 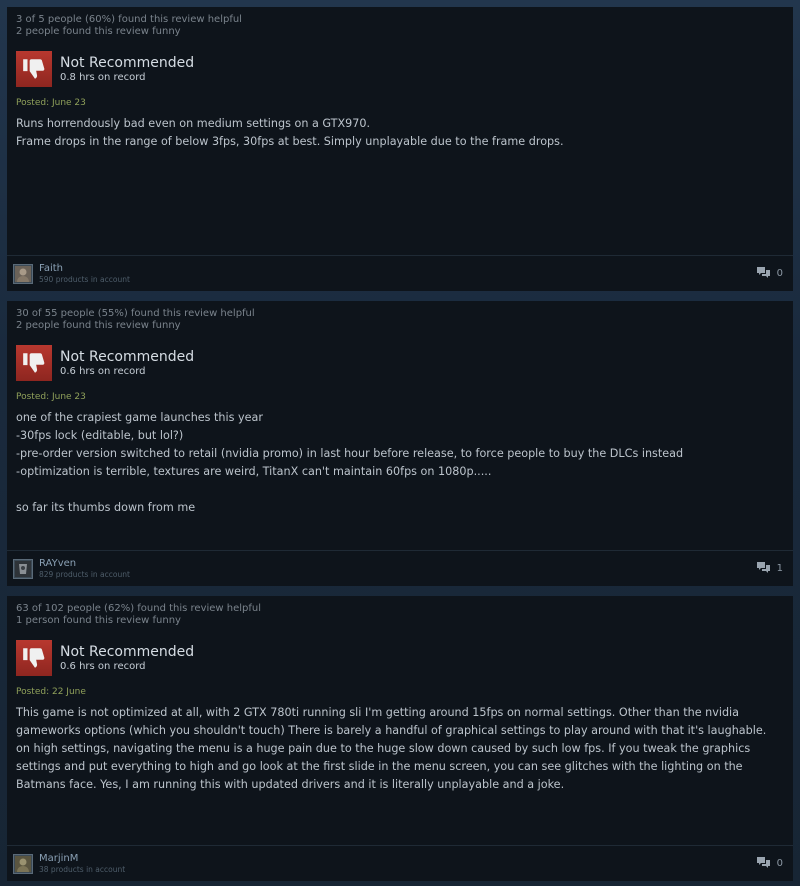 I want to click on review-footer: Faith 590 products in account 0, so click(x=400, y=273).